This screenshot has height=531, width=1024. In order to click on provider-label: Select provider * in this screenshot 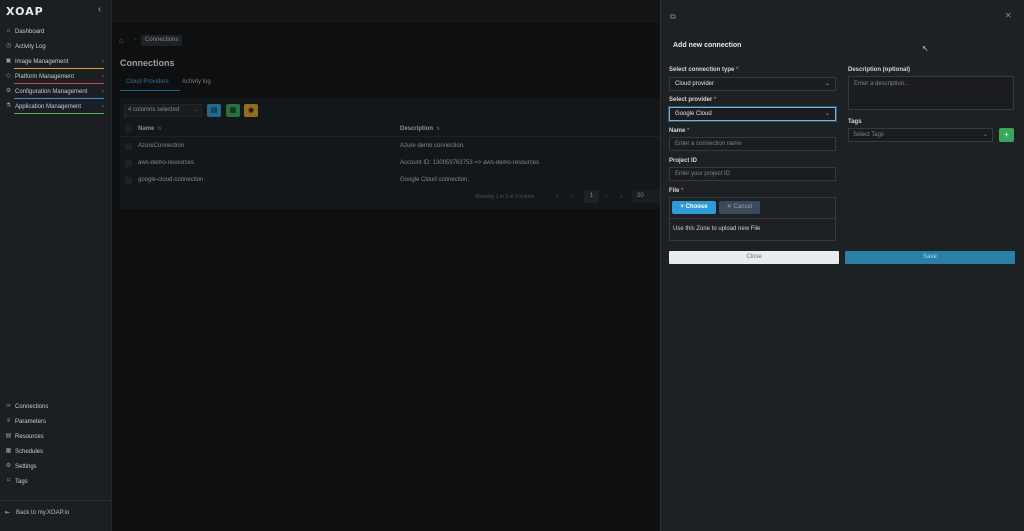, I will do `click(692, 100)`.